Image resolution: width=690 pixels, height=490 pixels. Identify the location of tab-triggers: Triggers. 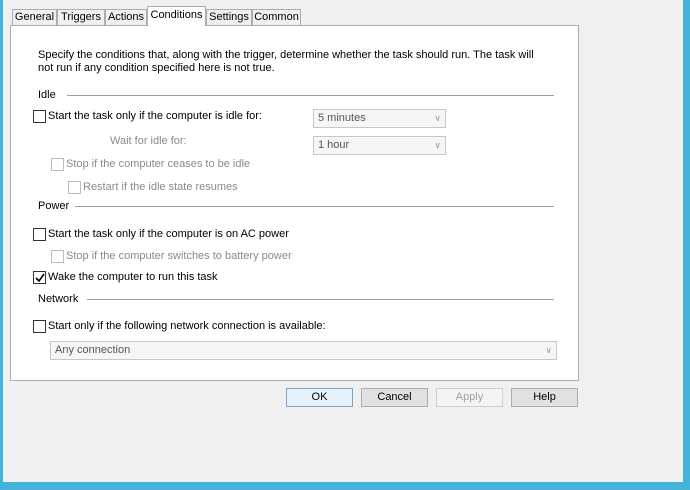
(81, 17).